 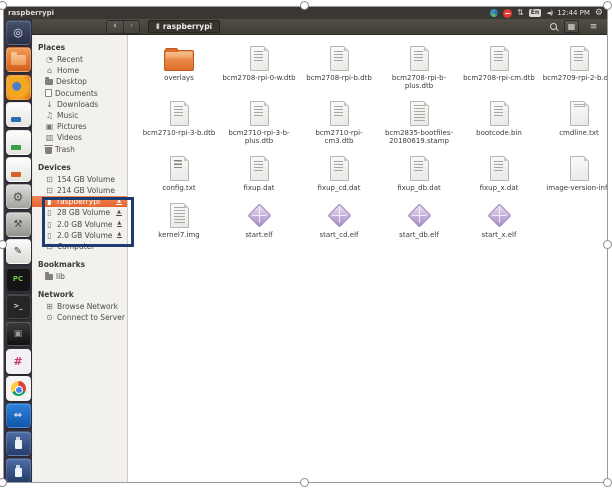 What do you see at coordinates (18, 142) in the screenshot?
I see `libreoffice-calc-icon` at bounding box center [18, 142].